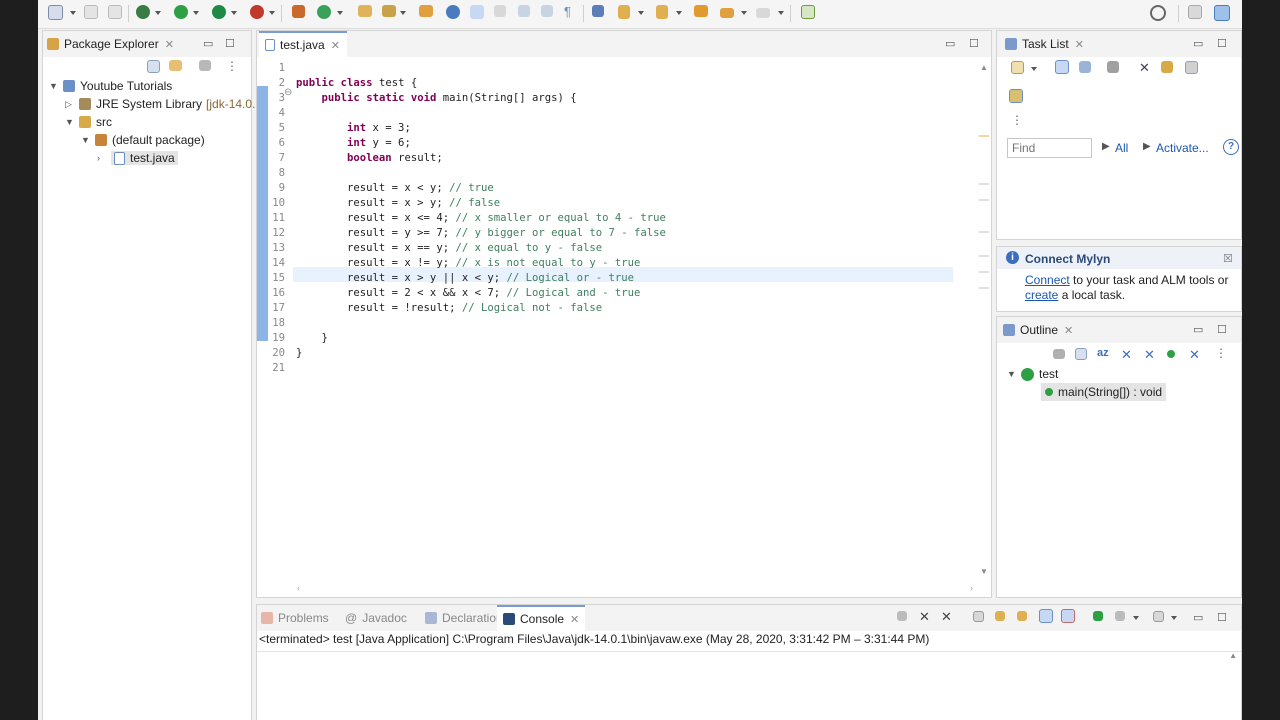  I want to click on back-icon, so click(727, 13).